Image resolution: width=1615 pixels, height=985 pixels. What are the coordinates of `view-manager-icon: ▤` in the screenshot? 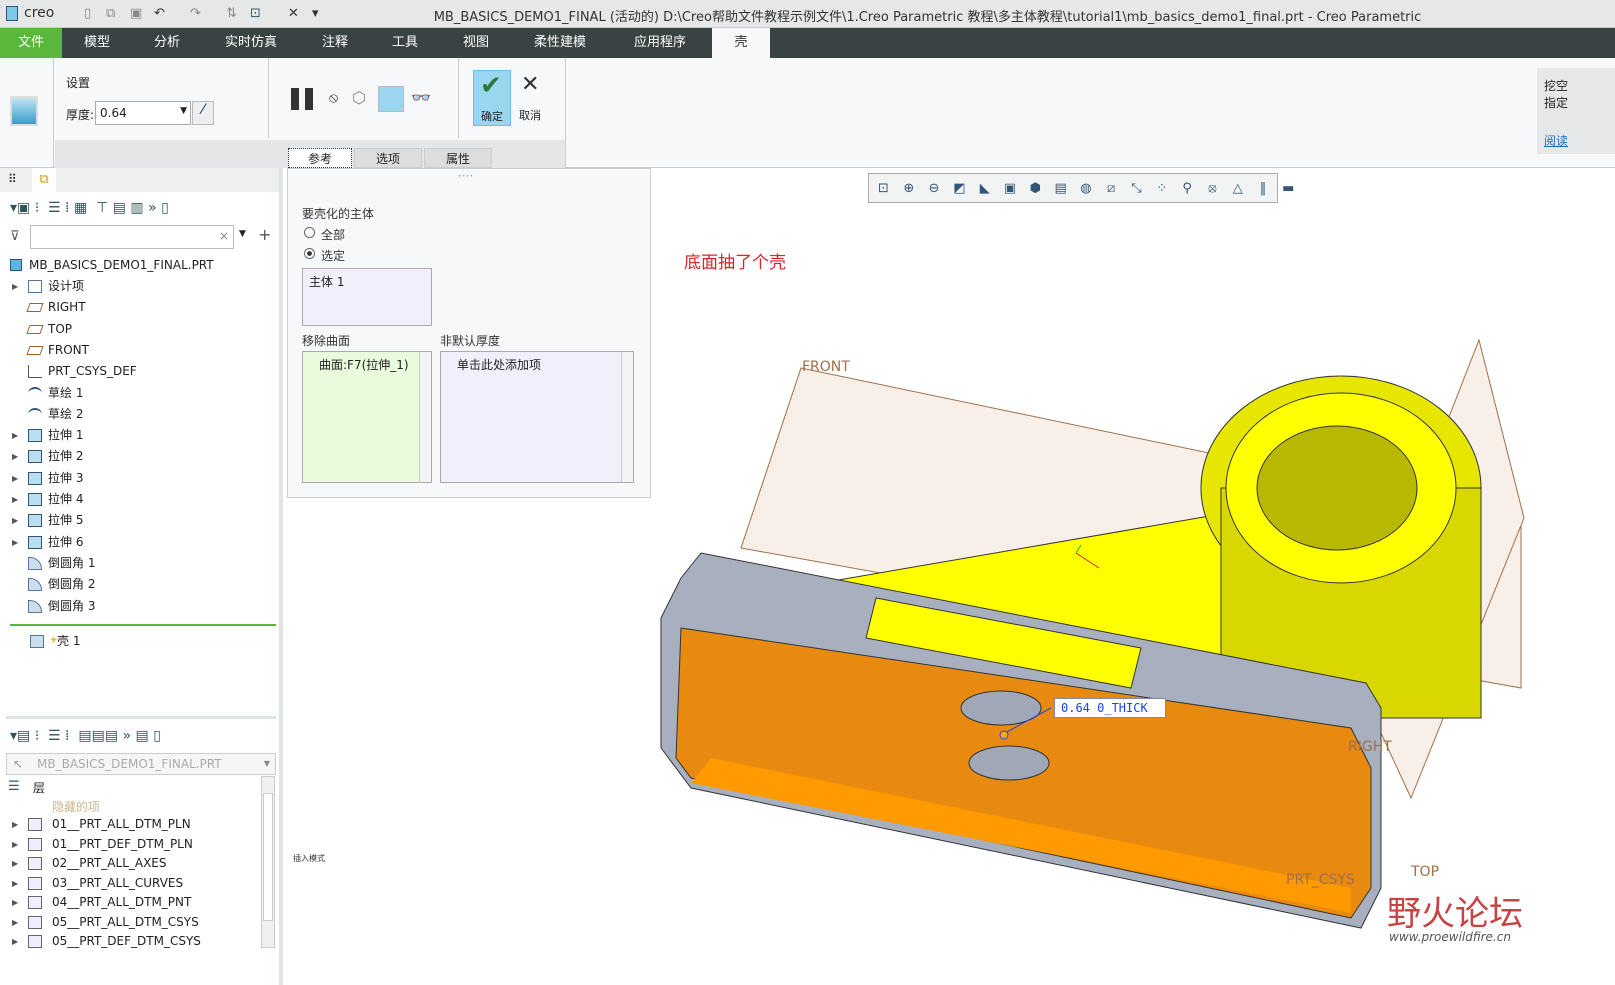 It's located at (1060, 188).